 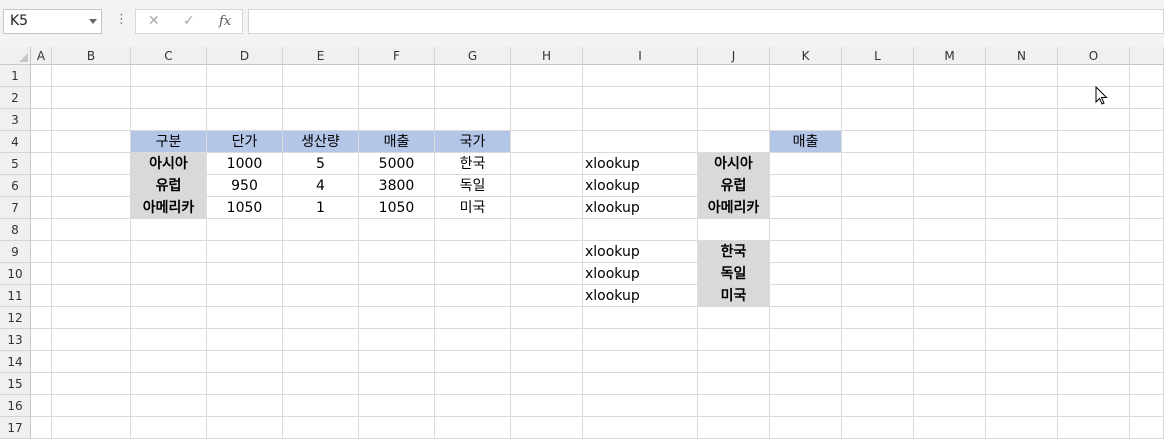 I want to click on table-header-cell: 생산량, so click(x=321, y=142).